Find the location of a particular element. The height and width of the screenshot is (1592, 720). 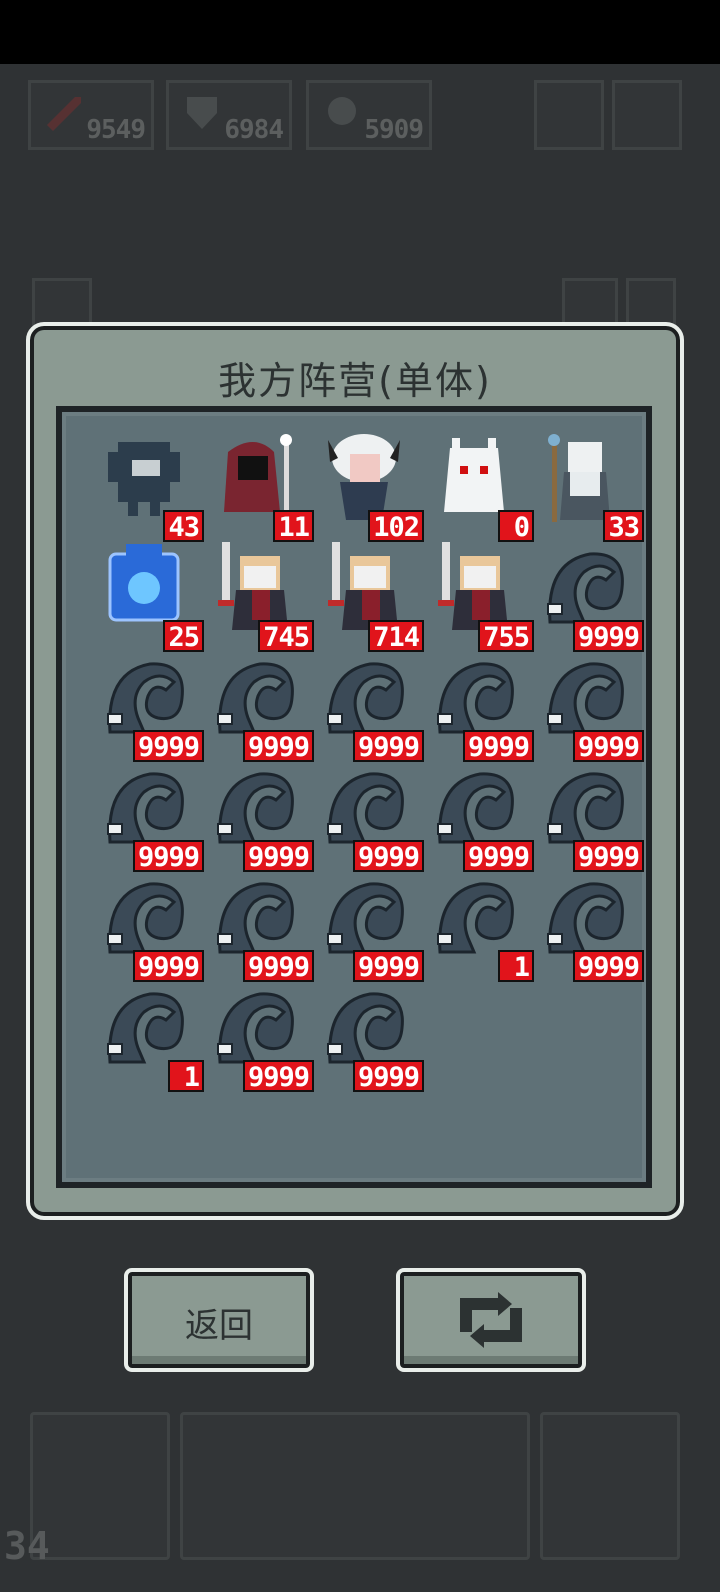

unit-slot: 0 is located at coordinates (479, 487).